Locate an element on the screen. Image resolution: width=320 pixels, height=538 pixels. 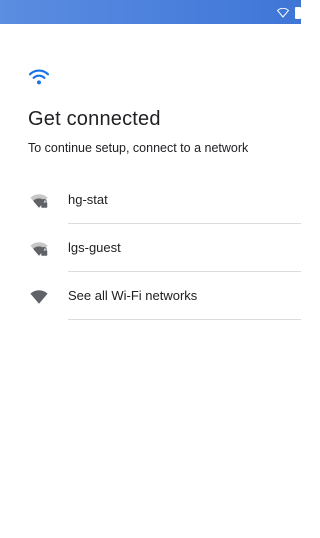
see-all-networks: See all Wi-Fi networks is located at coordinates (150, 296).